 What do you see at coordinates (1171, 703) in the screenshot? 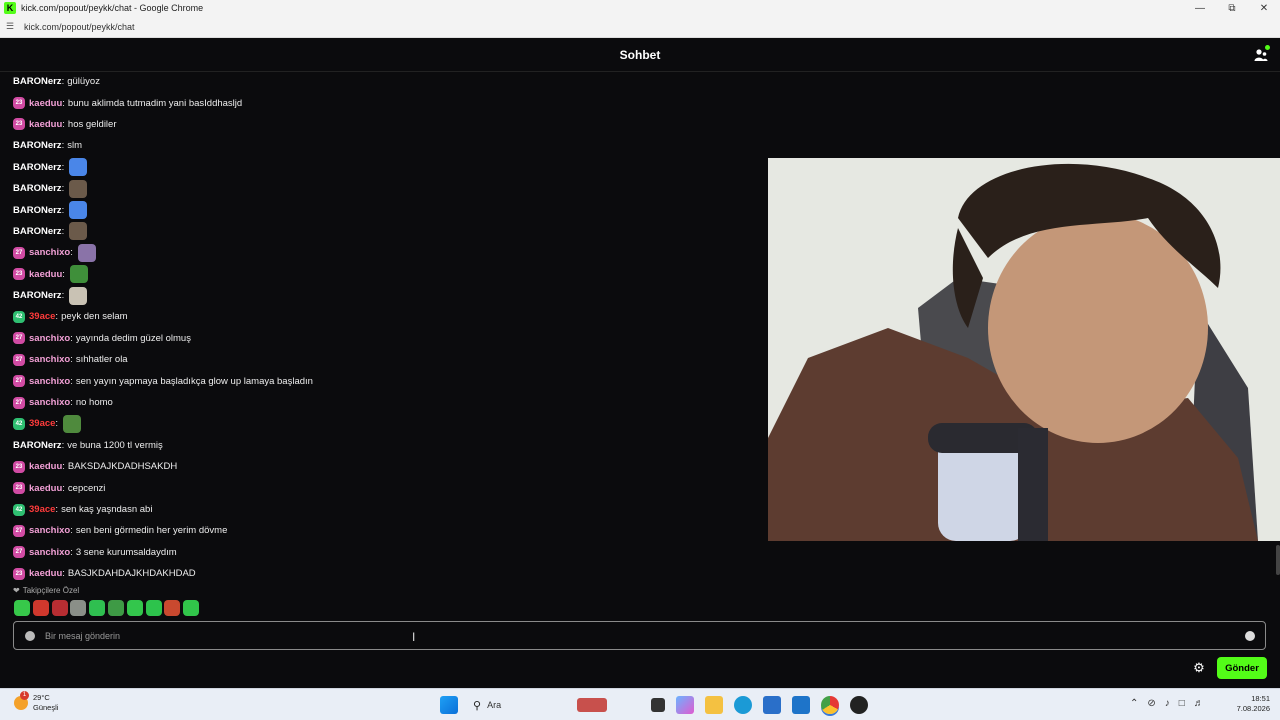
I see `system-tray: ⌃ ⊘ ♪ □ ♬` at bounding box center [1171, 703].